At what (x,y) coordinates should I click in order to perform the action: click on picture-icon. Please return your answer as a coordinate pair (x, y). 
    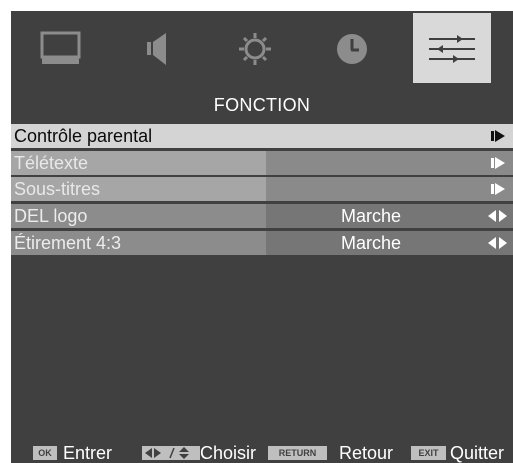
    Looking at the image, I should click on (60, 47).